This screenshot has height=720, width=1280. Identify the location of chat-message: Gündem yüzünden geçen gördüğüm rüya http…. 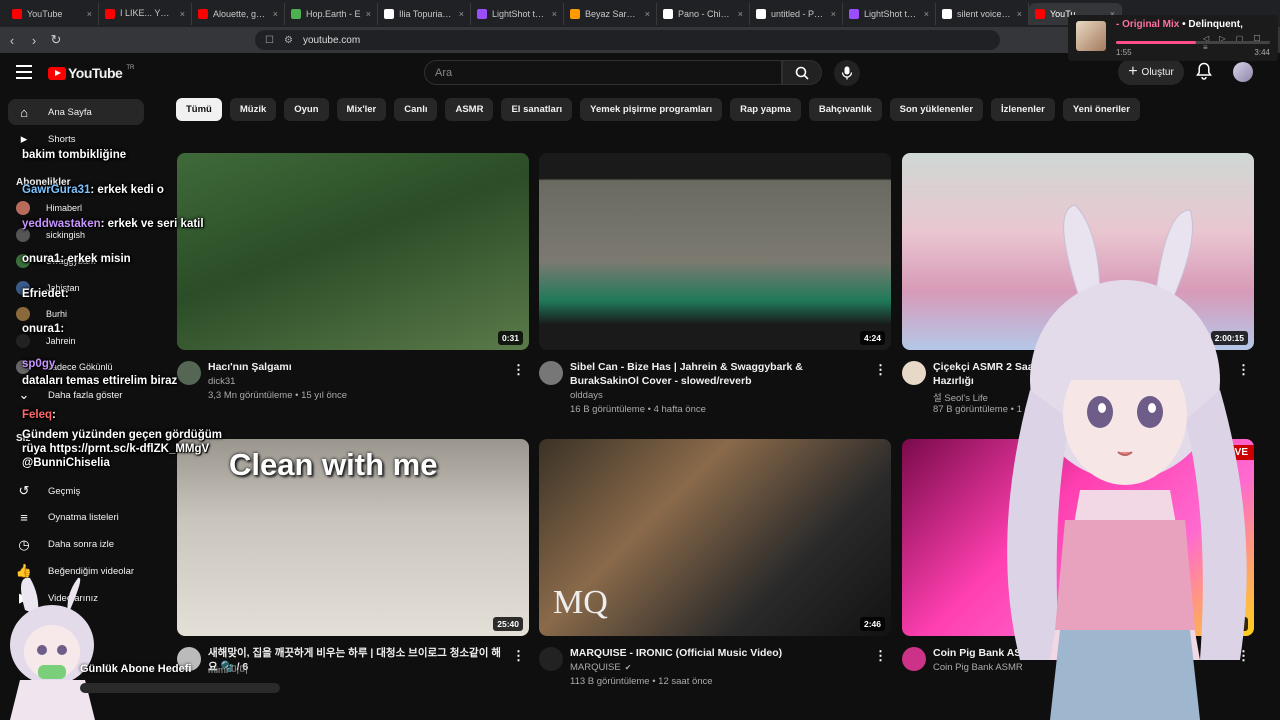
(122, 449).